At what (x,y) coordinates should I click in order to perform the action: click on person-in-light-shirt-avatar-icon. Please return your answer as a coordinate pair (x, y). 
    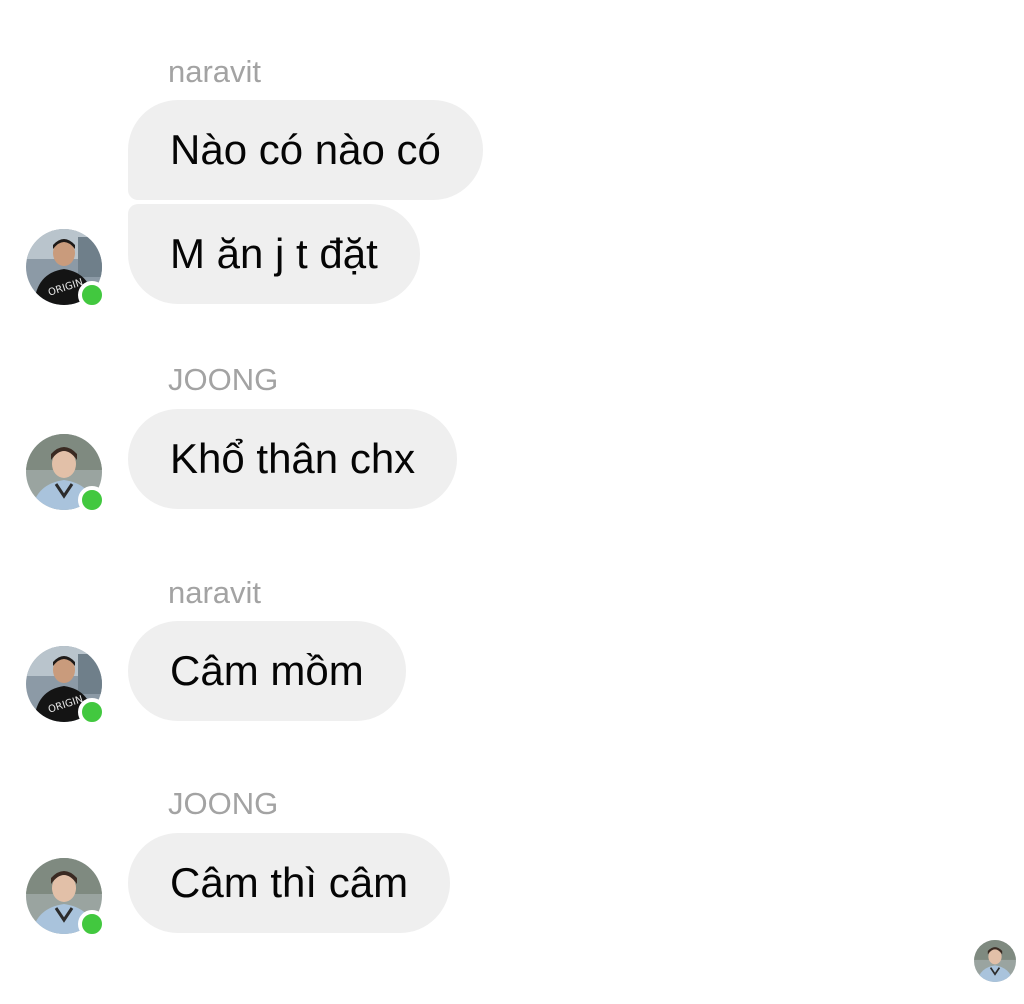
    Looking at the image, I should click on (995, 961).